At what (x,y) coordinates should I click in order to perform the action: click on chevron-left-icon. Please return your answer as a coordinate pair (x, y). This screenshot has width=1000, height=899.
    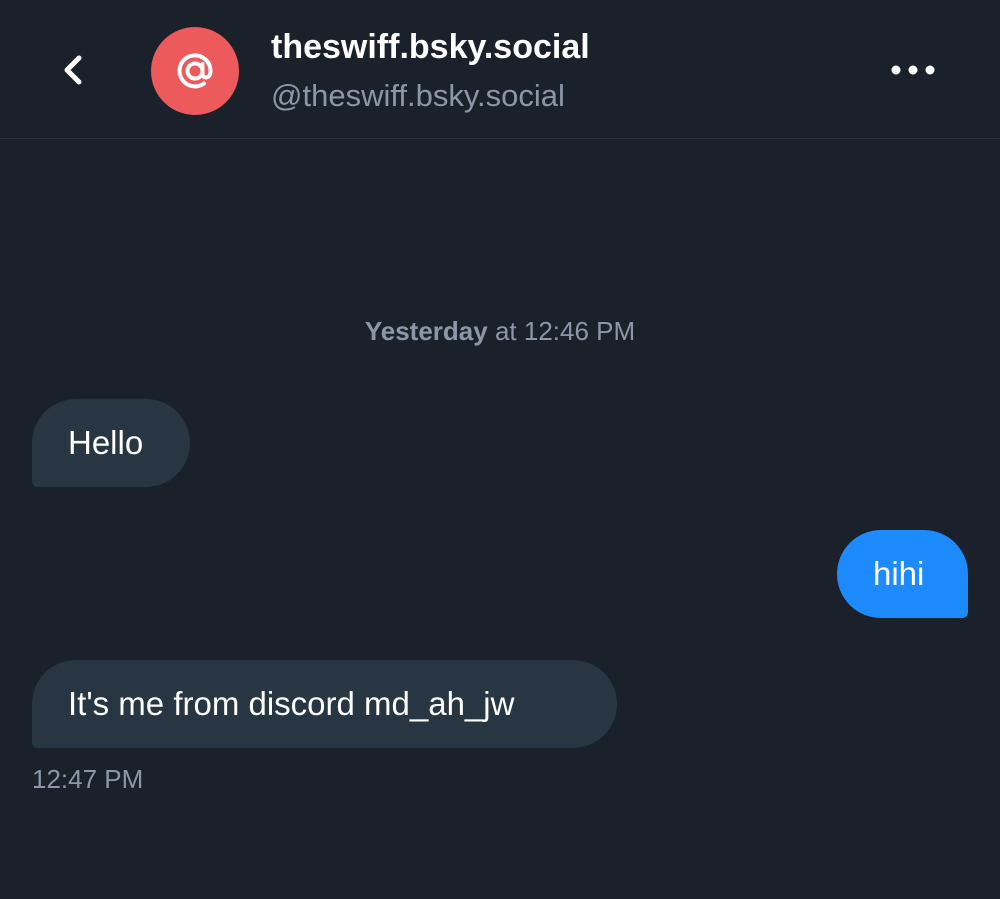
    Looking at the image, I should click on (73, 70).